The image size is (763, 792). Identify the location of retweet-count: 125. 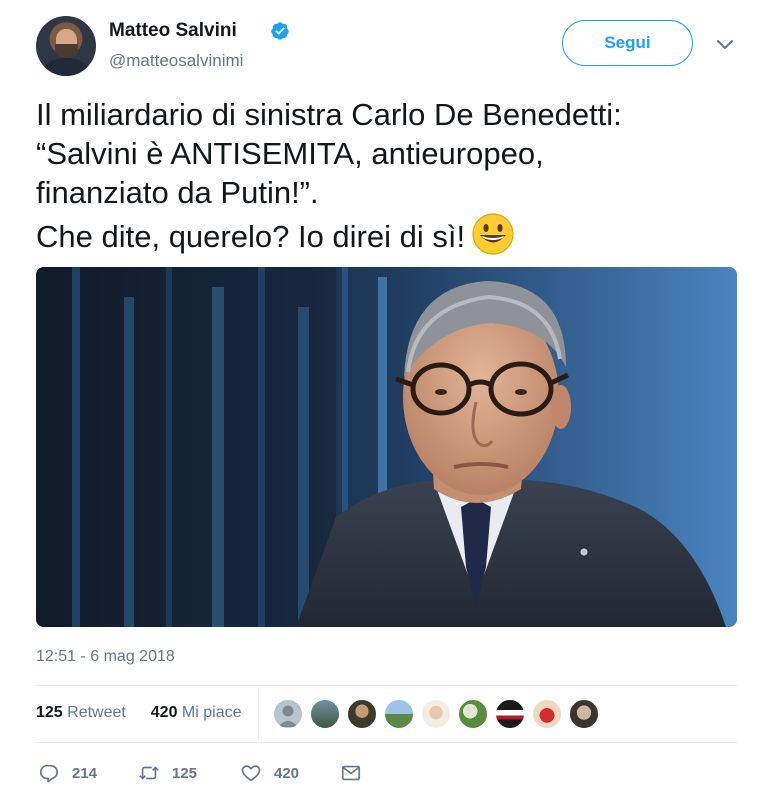
(49, 712).